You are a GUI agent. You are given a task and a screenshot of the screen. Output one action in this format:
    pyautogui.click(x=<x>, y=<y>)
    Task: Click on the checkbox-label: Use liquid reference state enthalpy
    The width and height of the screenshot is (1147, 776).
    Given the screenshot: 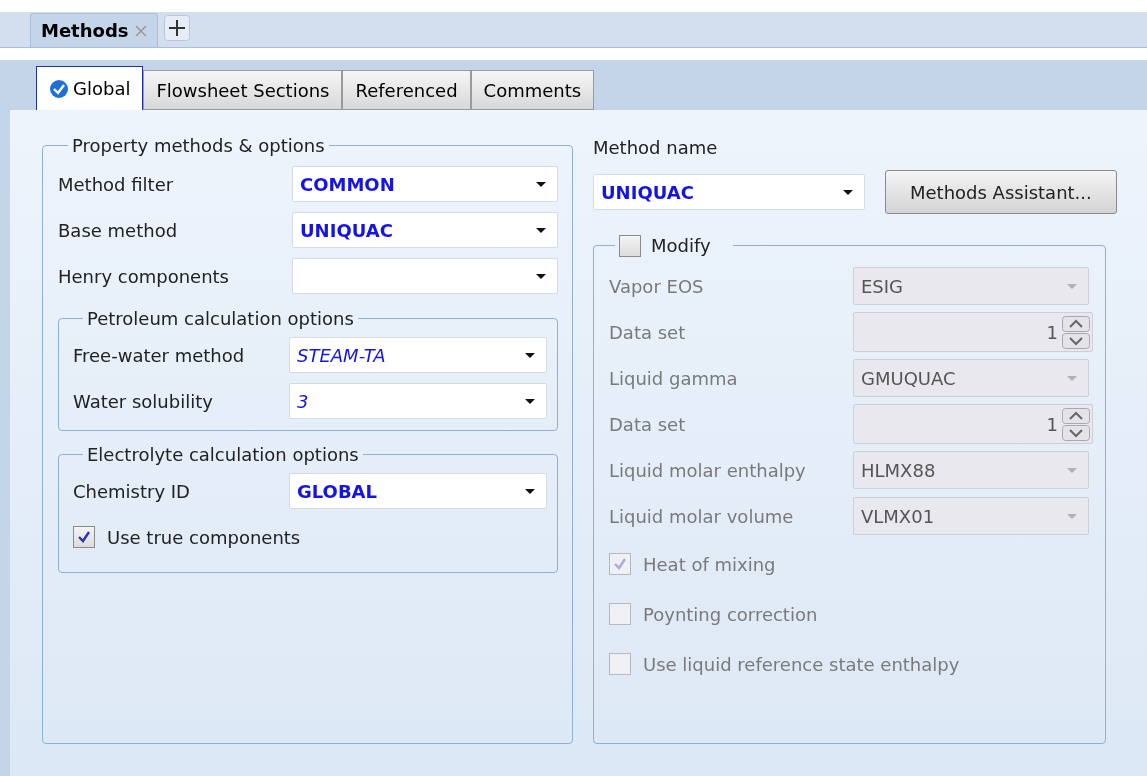 What is the action you would take?
    pyautogui.click(x=801, y=664)
    